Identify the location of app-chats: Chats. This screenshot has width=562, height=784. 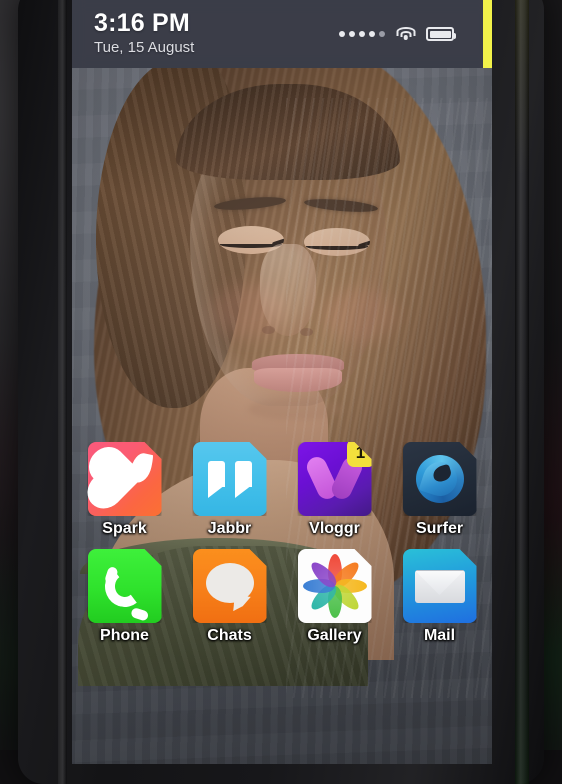
(229, 597).